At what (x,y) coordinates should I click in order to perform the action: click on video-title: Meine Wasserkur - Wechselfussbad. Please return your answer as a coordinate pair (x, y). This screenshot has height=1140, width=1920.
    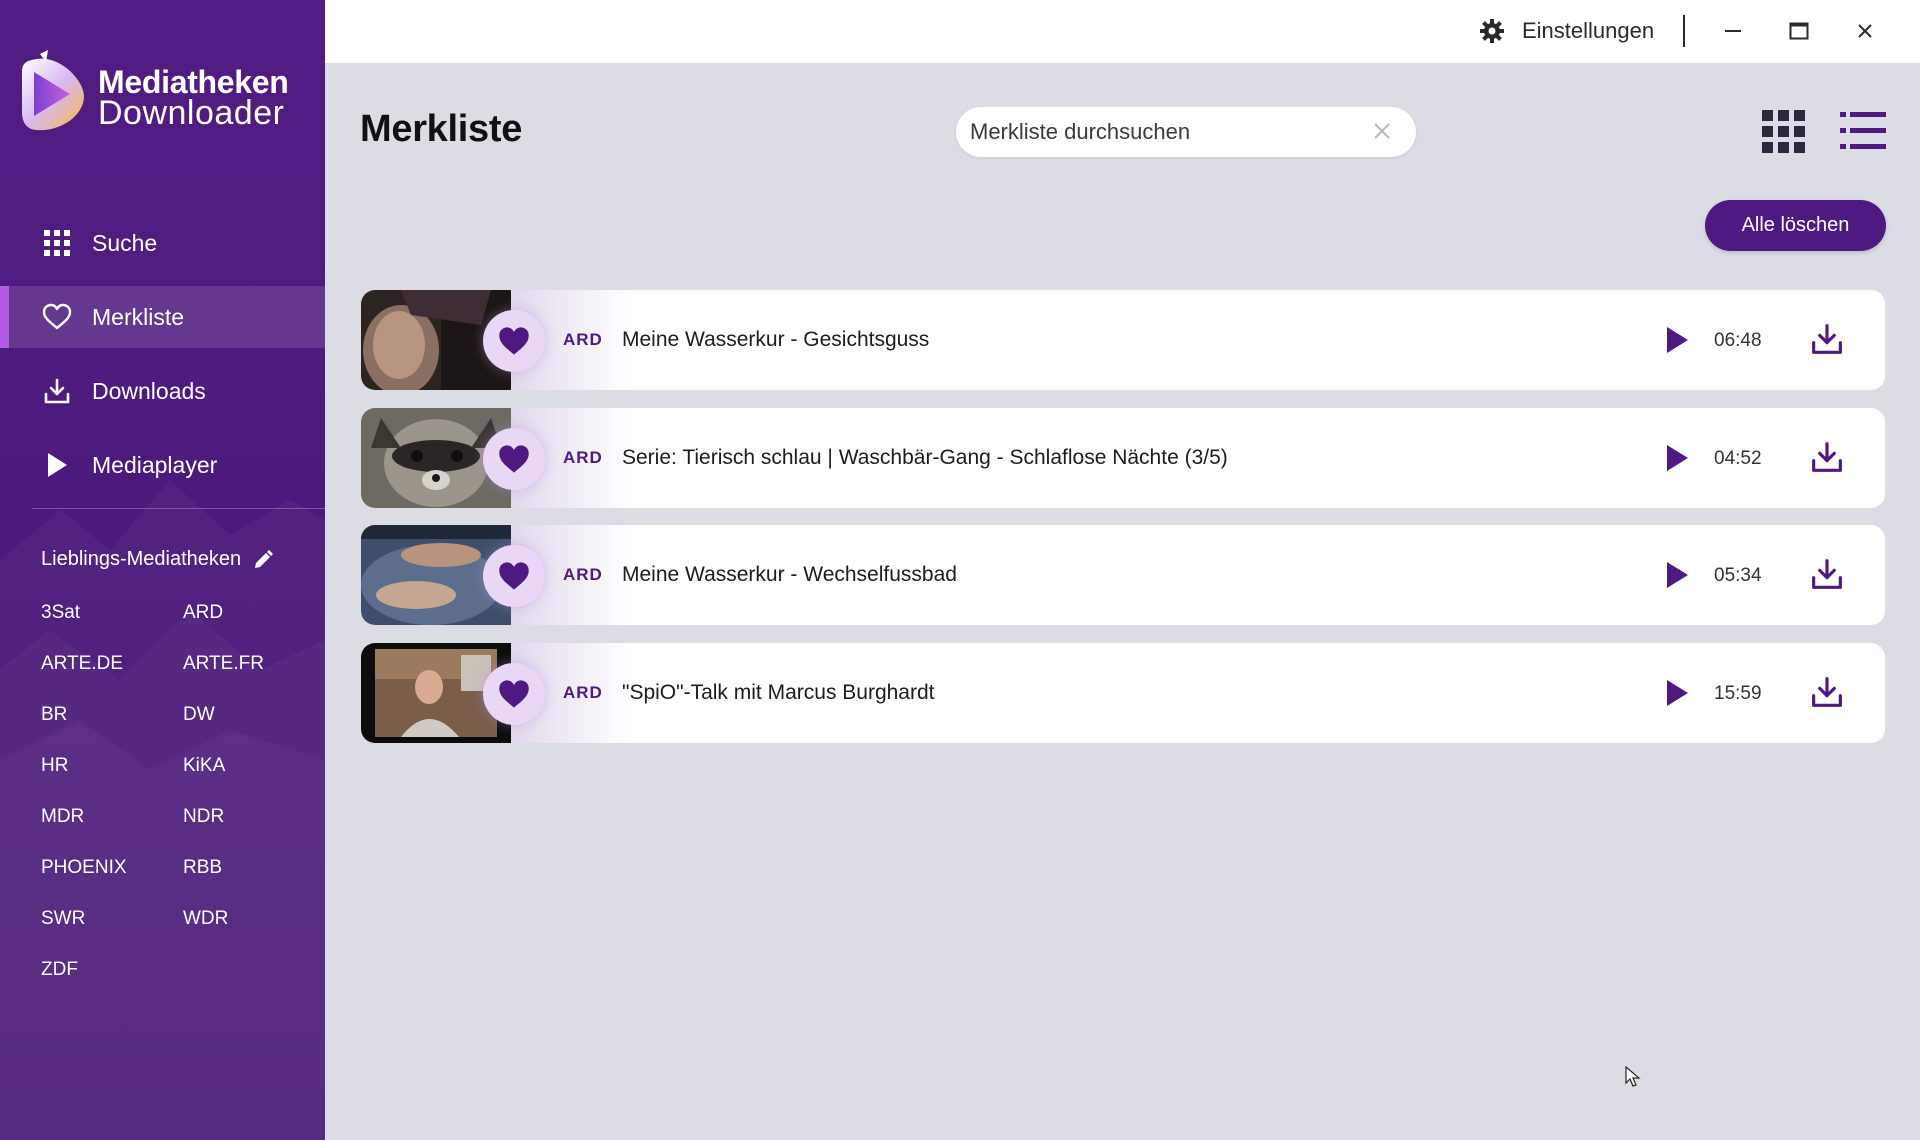
    Looking at the image, I should click on (789, 574).